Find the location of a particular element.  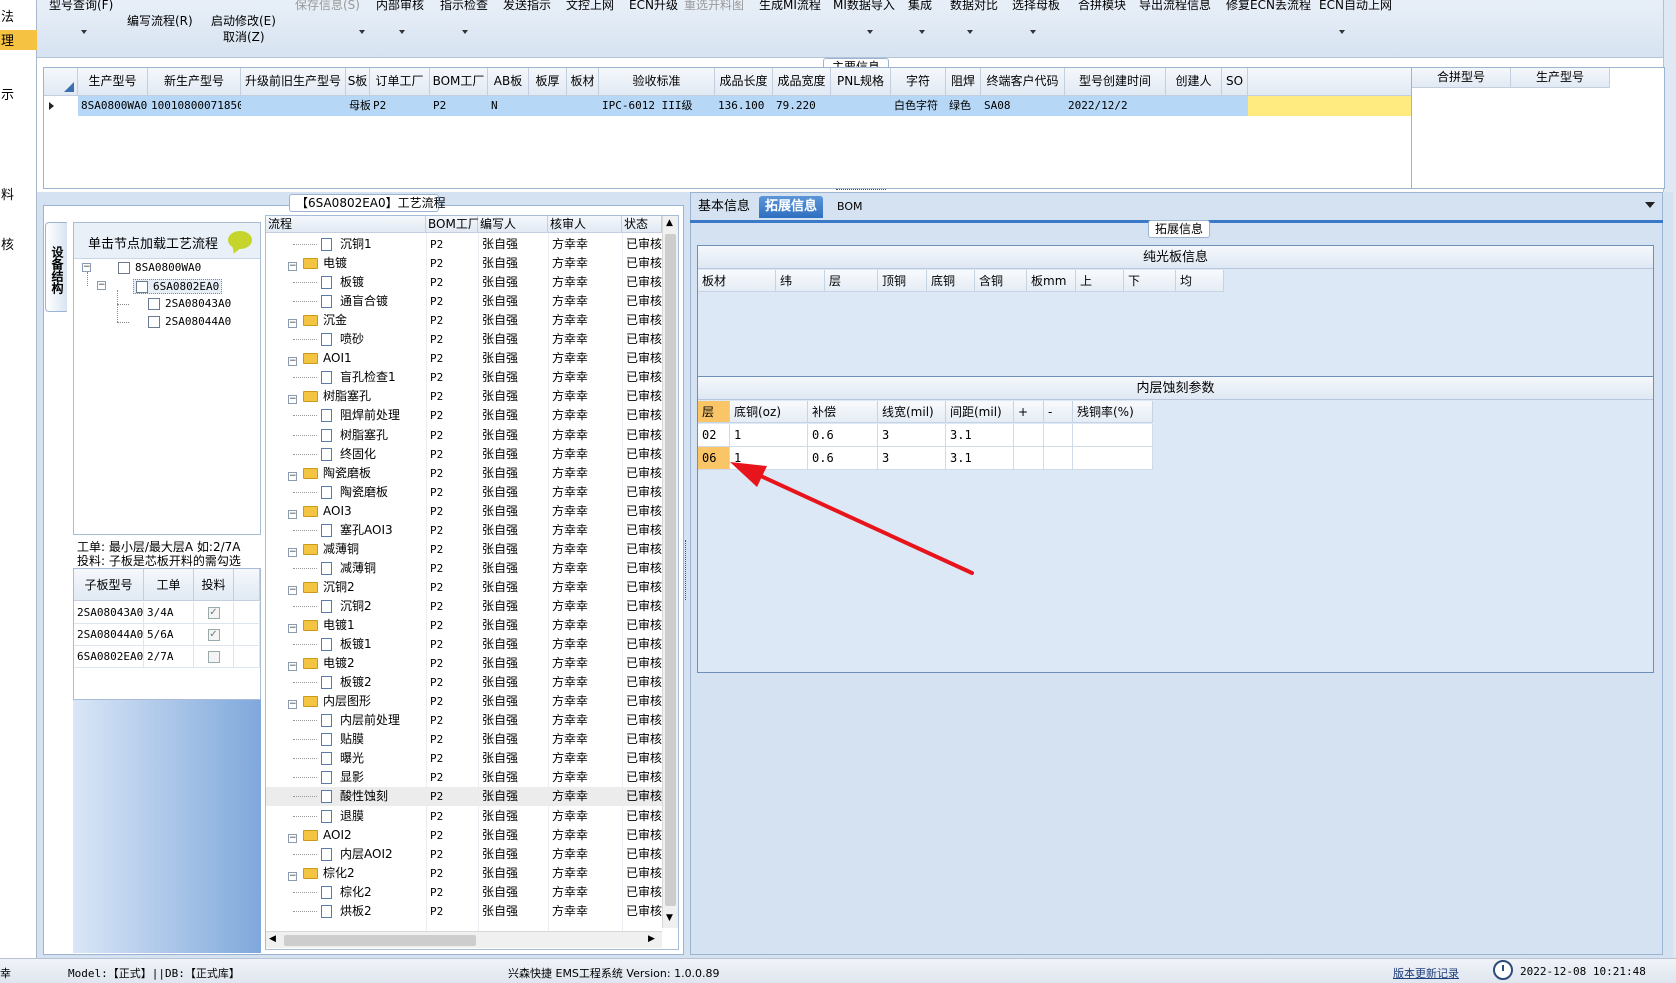

flow-row: 盲孔检查1 P2 张自强 方幸幸 已审核 is located at coordinates (464, 377).